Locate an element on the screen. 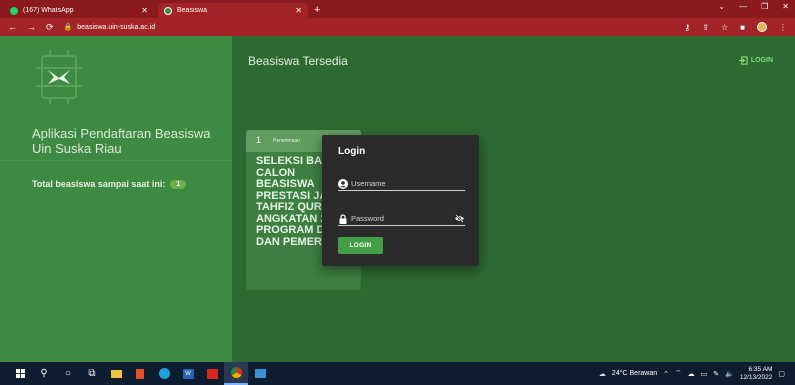 The height and width of the screenshot is (385, 795). total-label: Total beasiswa sampai saat ini: is located at coordinates (99, 184).